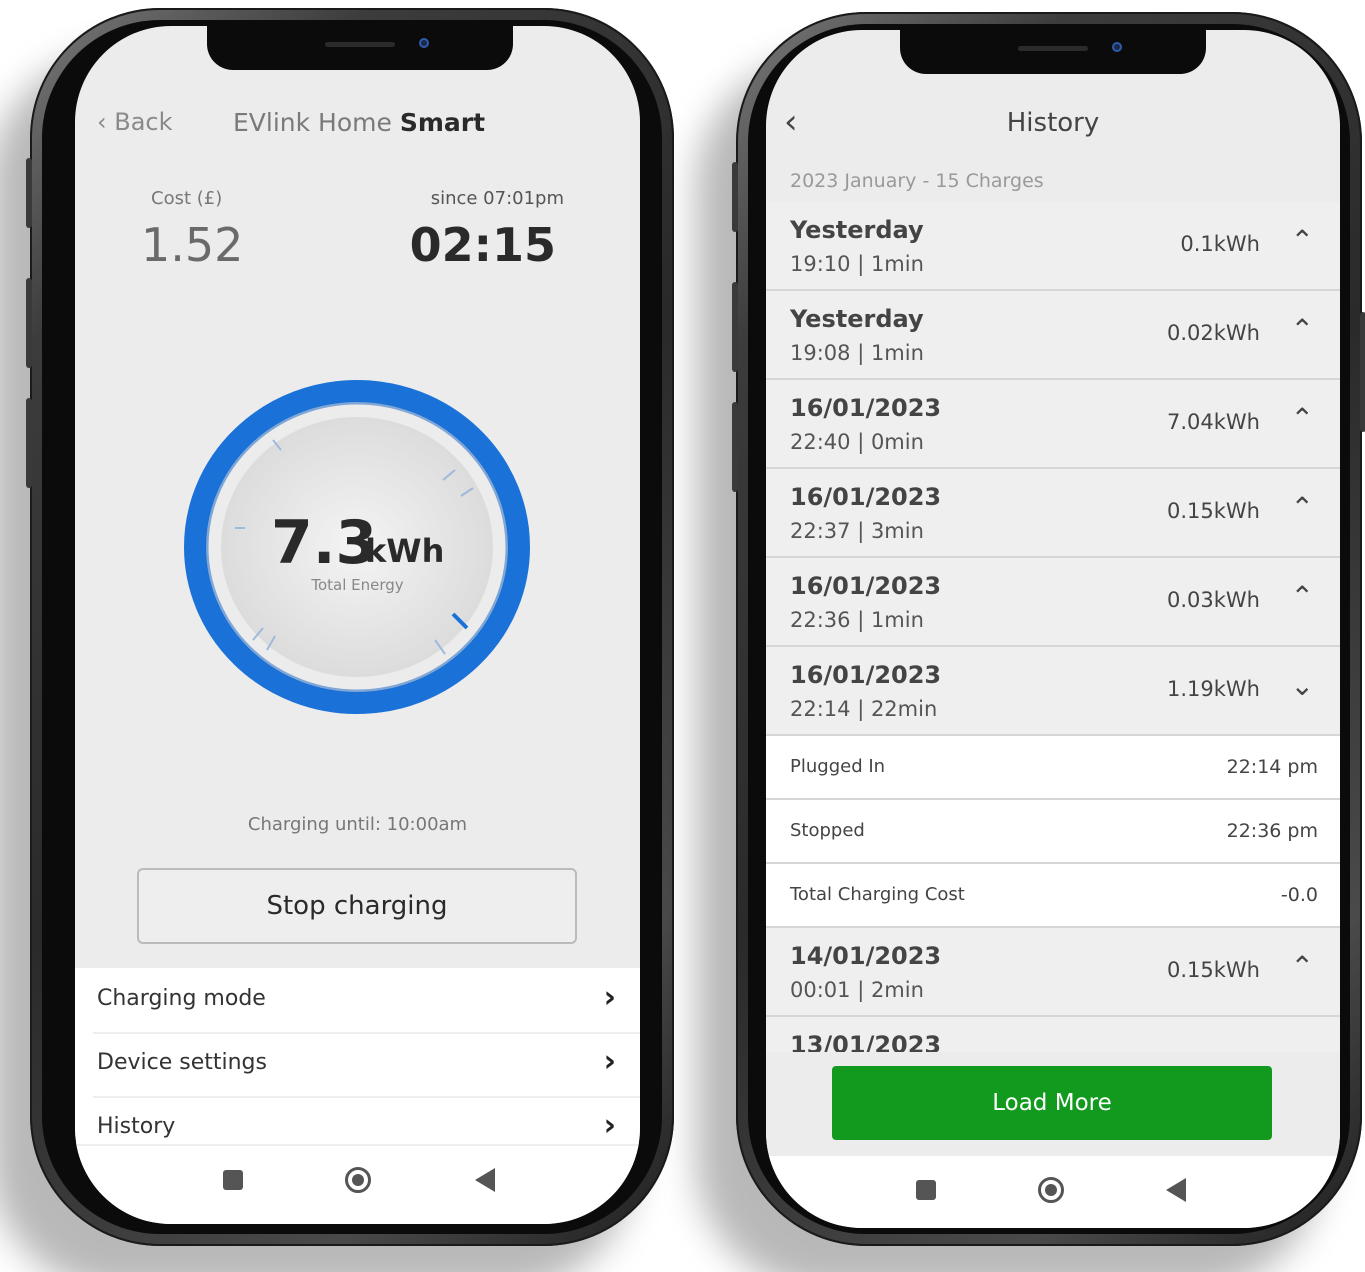  Describe the element at coordinates (857, 353) in the screenshot. I see `row-time: 19:08 | 1min` at that location.